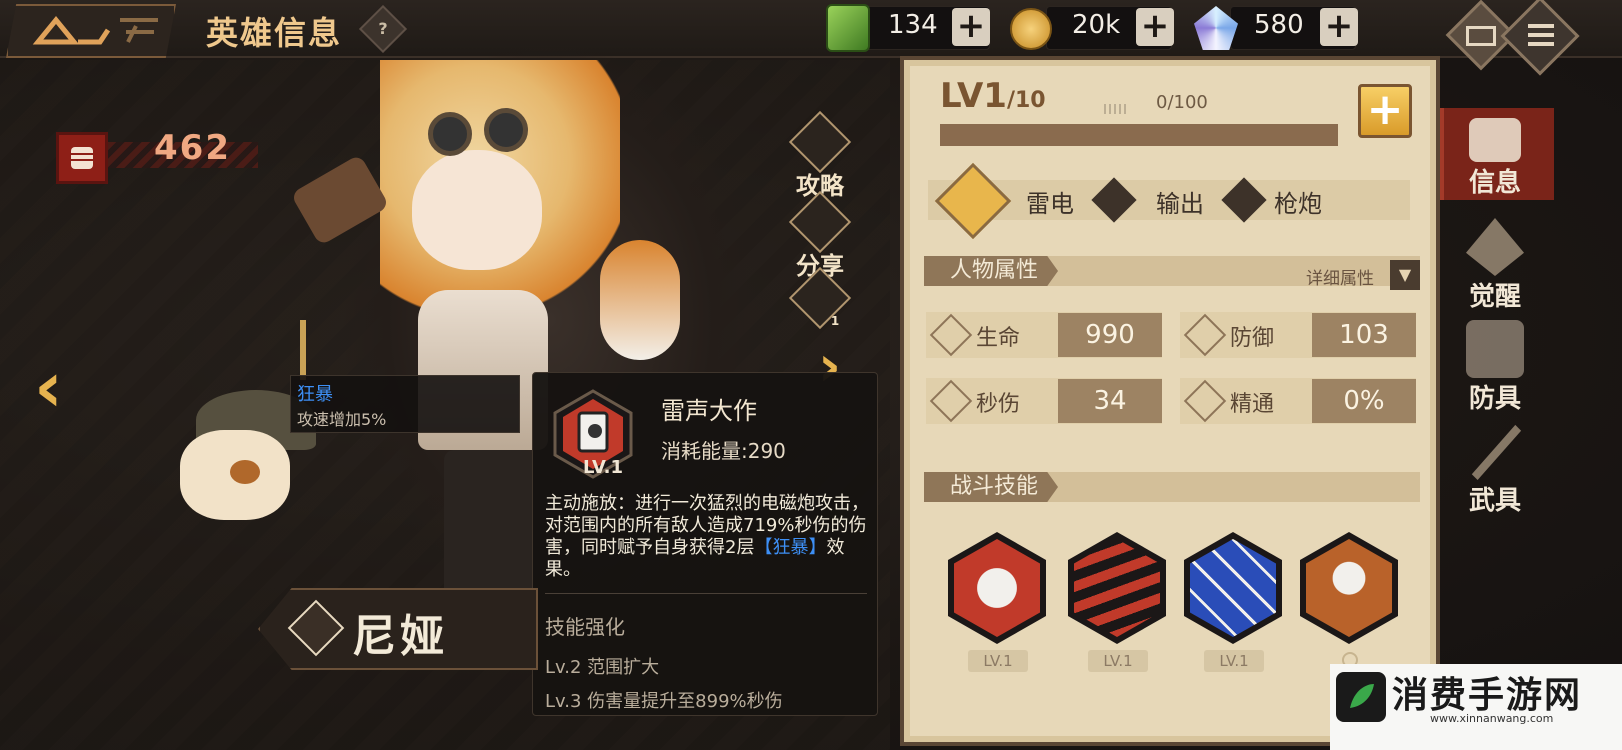 The image size is (1622, 750). Describe the element at coordinates (1495, 349) in the screenshot. I see `armor-icon` at that location.